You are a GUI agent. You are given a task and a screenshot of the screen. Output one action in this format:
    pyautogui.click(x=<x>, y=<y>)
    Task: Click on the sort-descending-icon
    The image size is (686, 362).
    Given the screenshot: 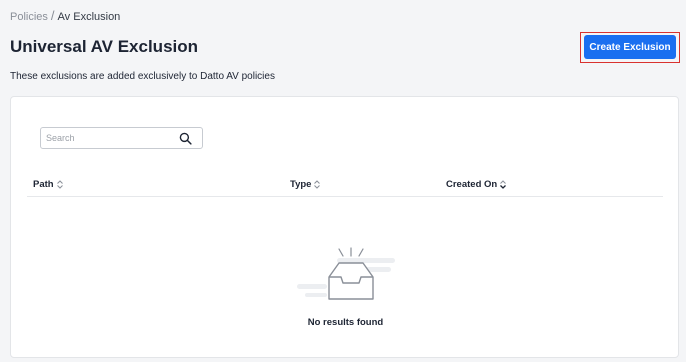 What is the action you would take?
    pyautogui.click(x=503, y=184)
    